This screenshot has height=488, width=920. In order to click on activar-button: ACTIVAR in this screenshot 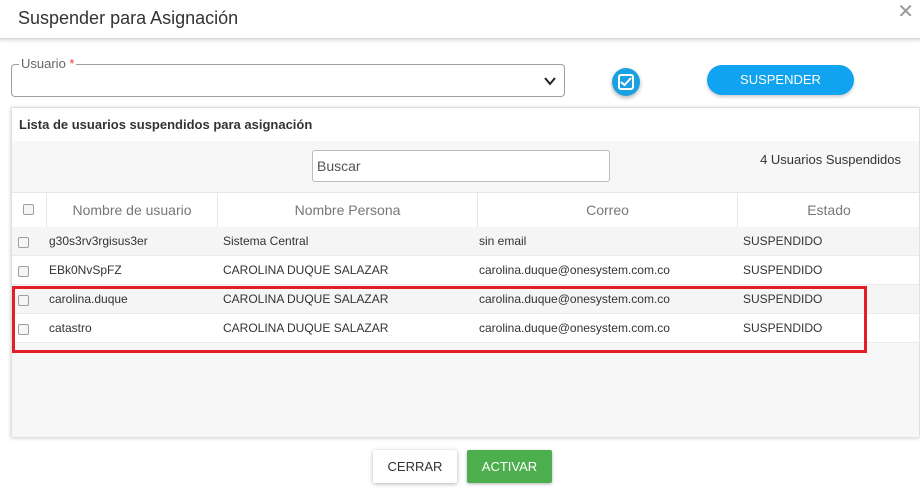, I will do `click(509, 466)`.